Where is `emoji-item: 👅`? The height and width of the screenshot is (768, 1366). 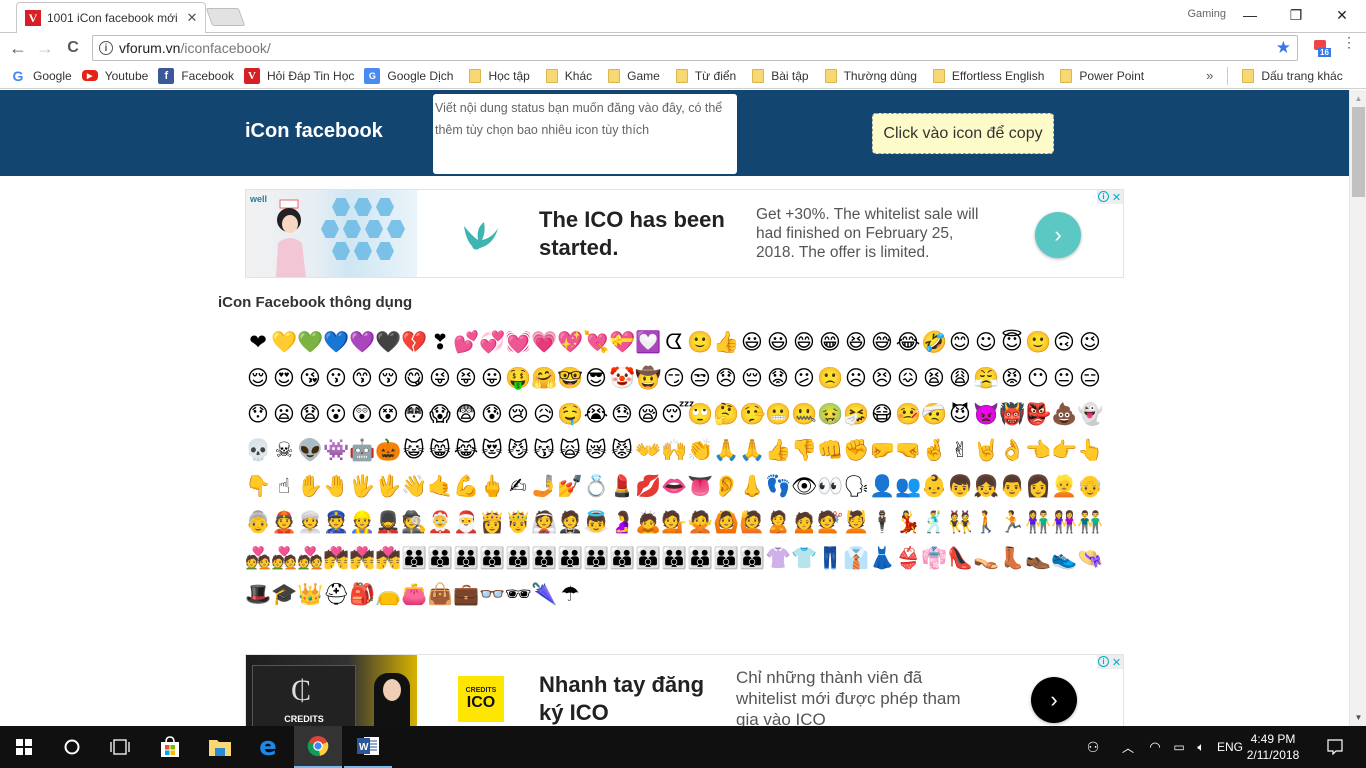
emoji-item: 👅 is located at coordinates (700, 486).